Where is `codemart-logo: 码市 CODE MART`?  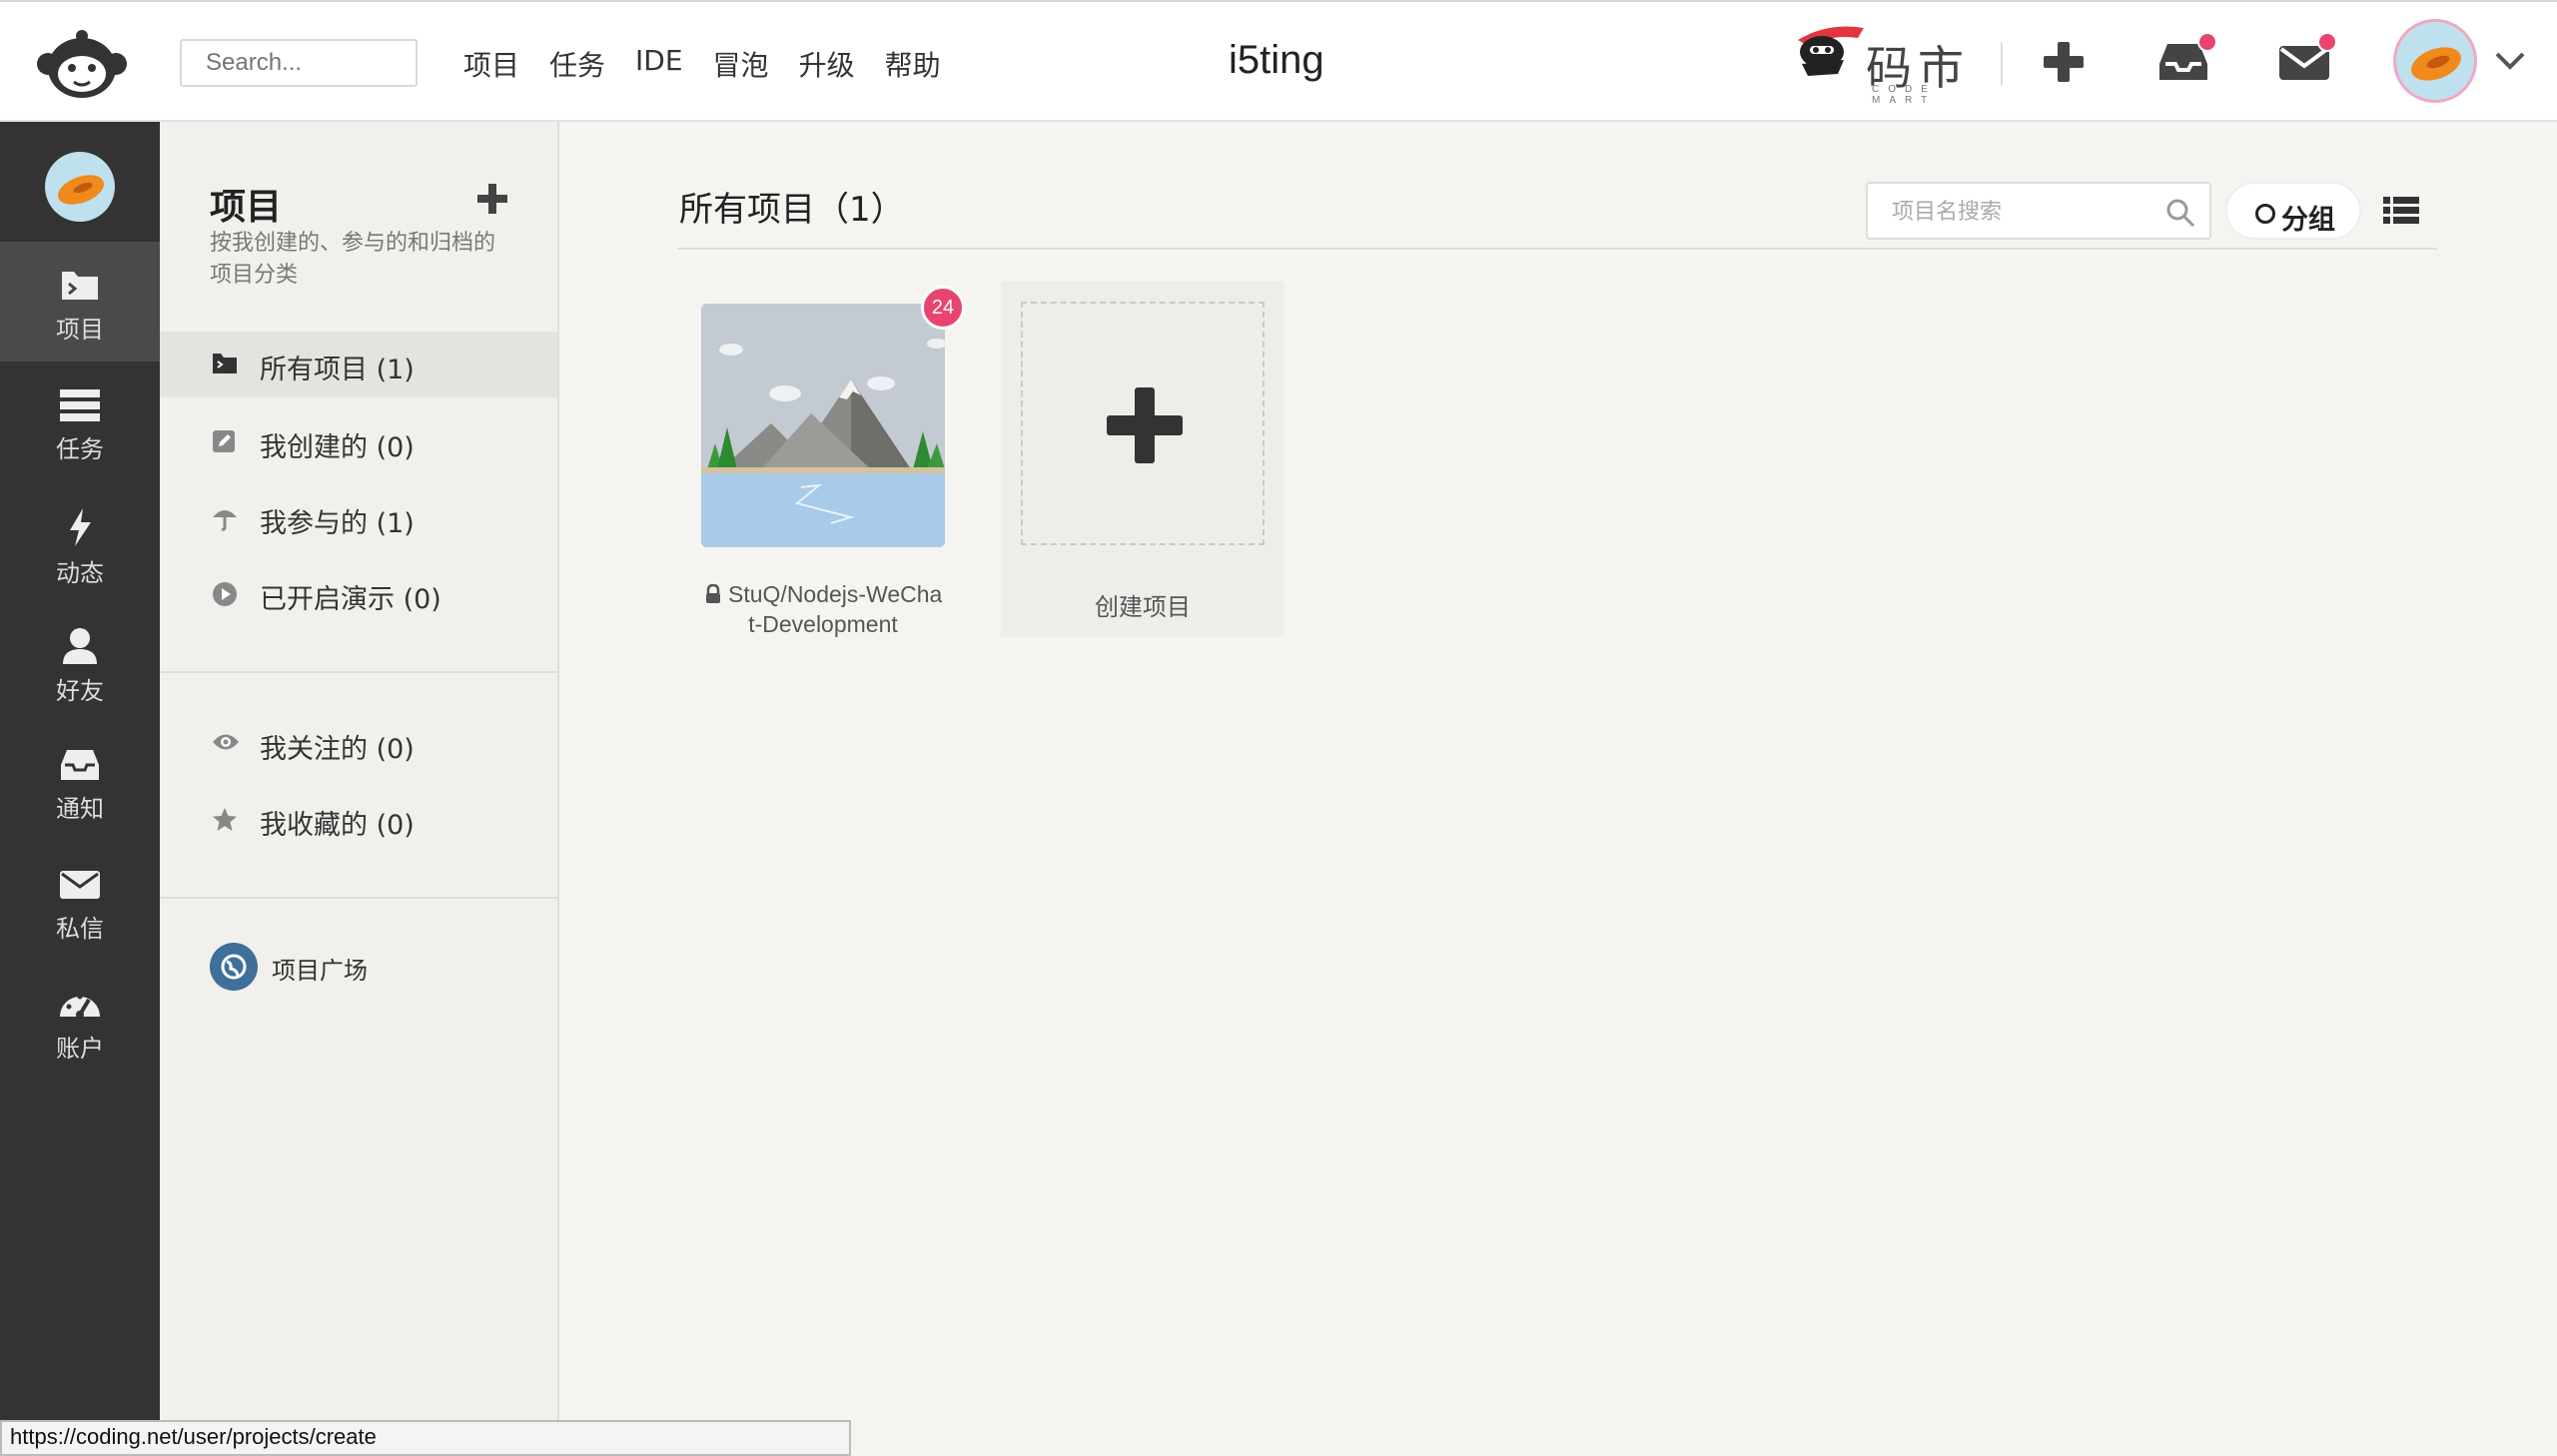 codemart-logo: 码市 CODE MART is located at coordinates (1883, 62).